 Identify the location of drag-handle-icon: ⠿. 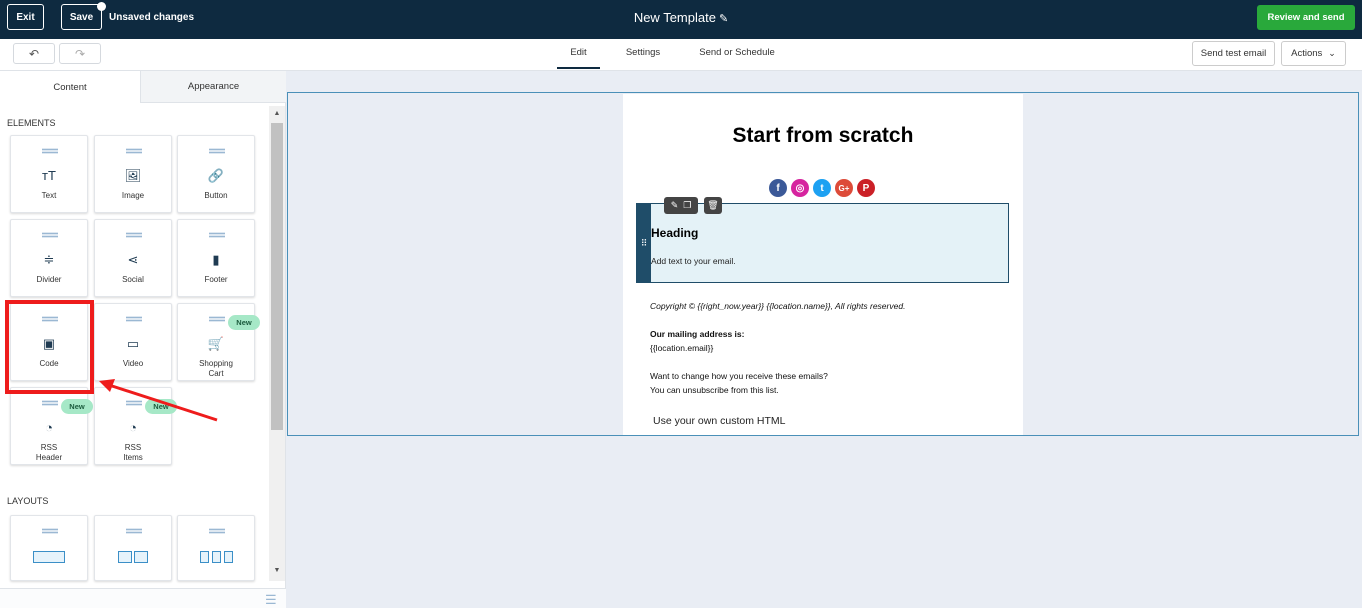
(644, 243).